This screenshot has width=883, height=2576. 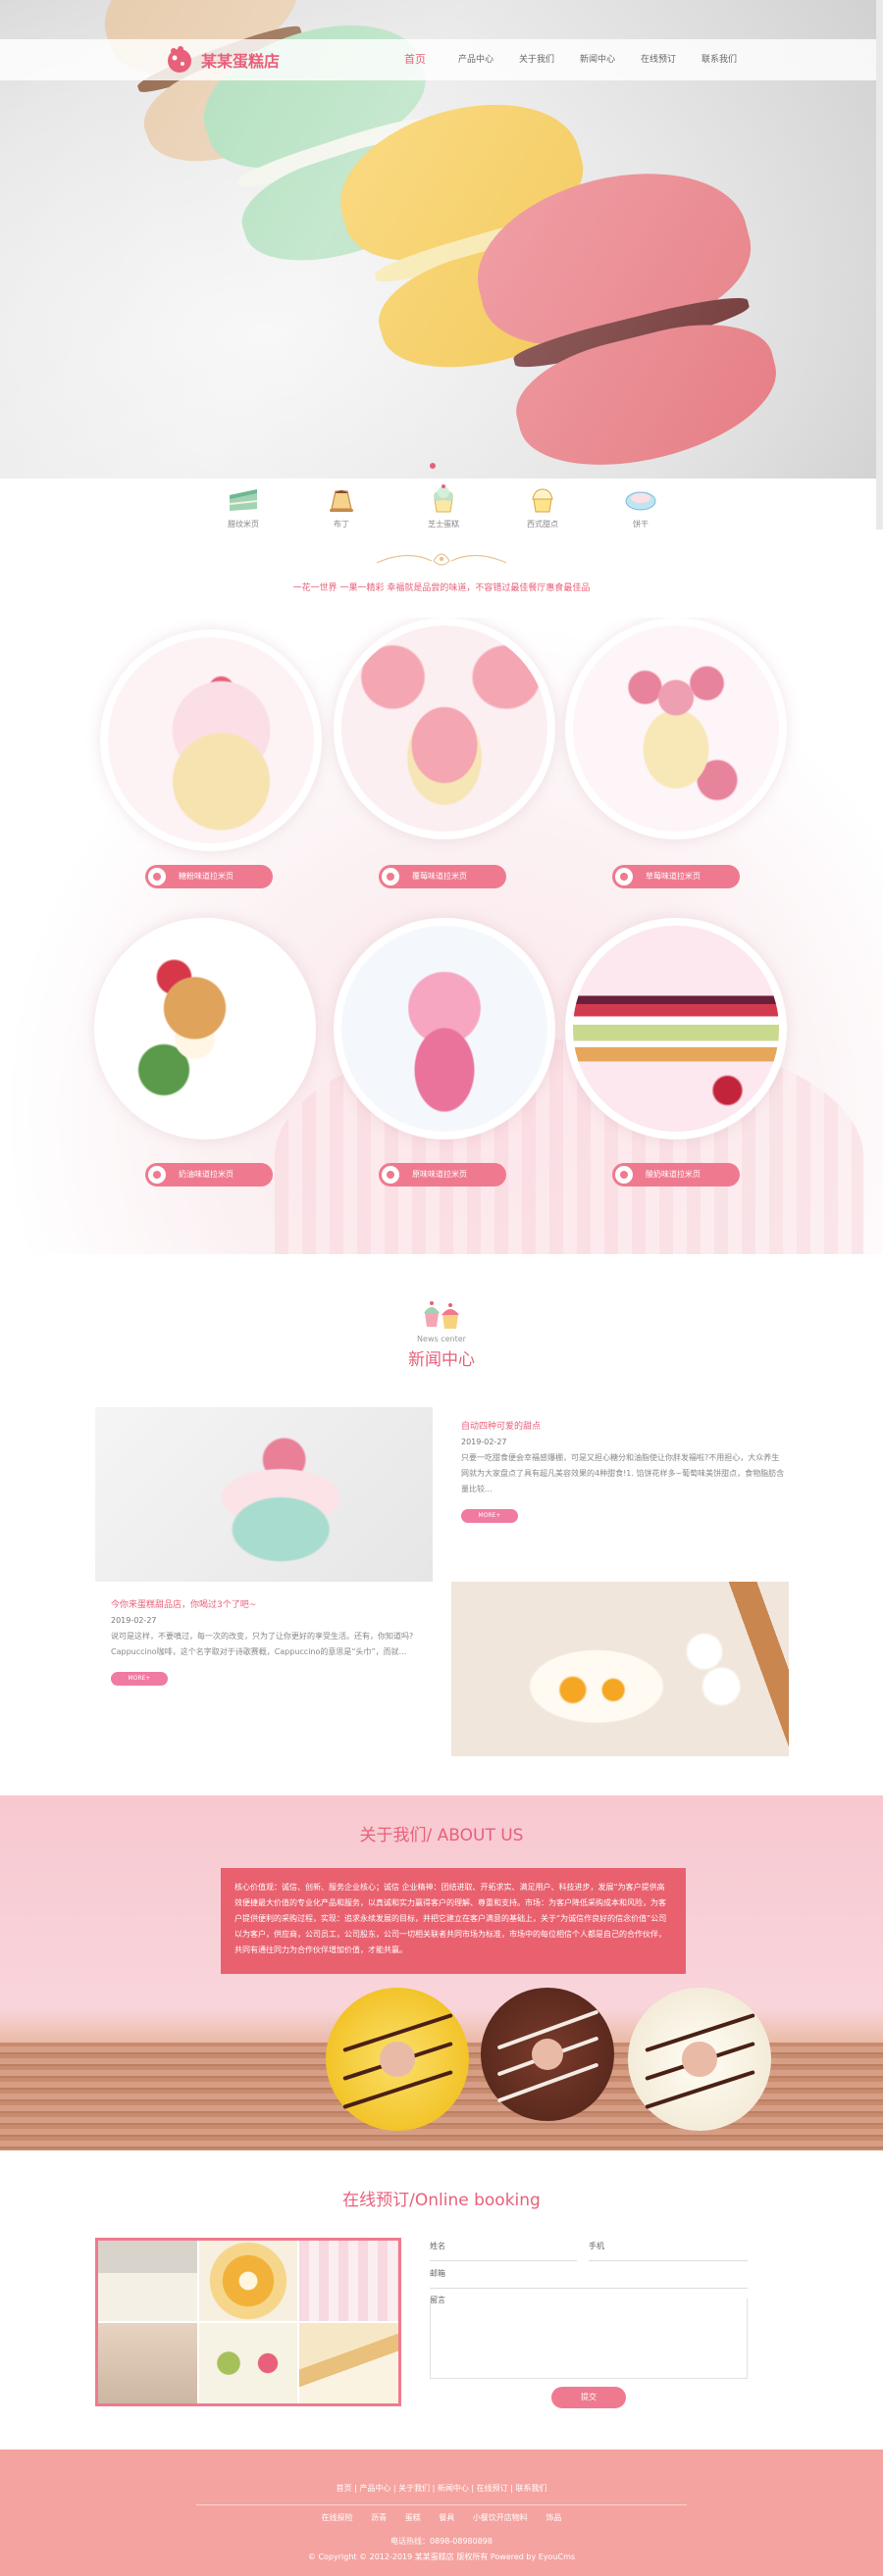 I want to click on message-textarea, so click(x=589, y=2338).